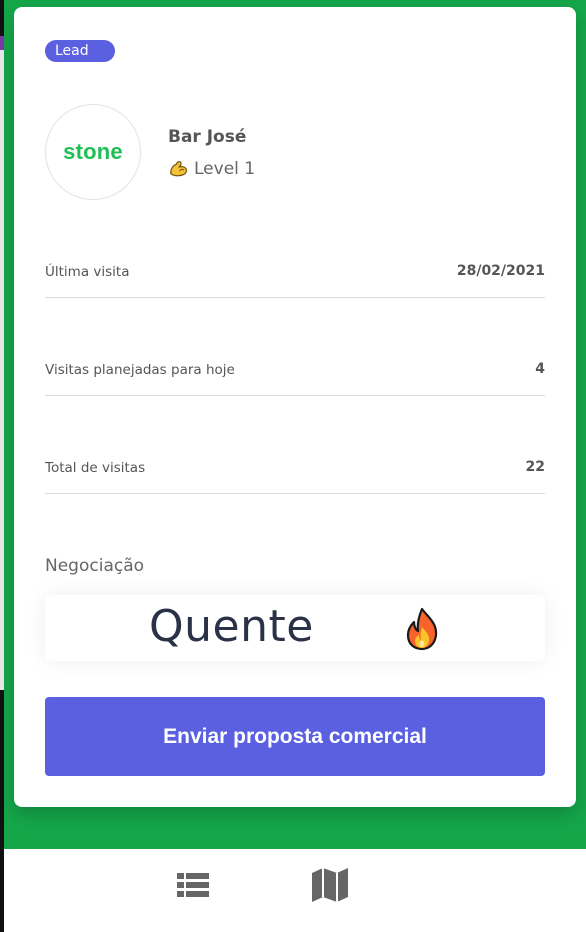 The width and height of the screenshot is (586, 932). What do you see at coordinates (95, 566) in the screenshot?
I see `negotiation-label: Negociação` at bounding box center [95, 566].